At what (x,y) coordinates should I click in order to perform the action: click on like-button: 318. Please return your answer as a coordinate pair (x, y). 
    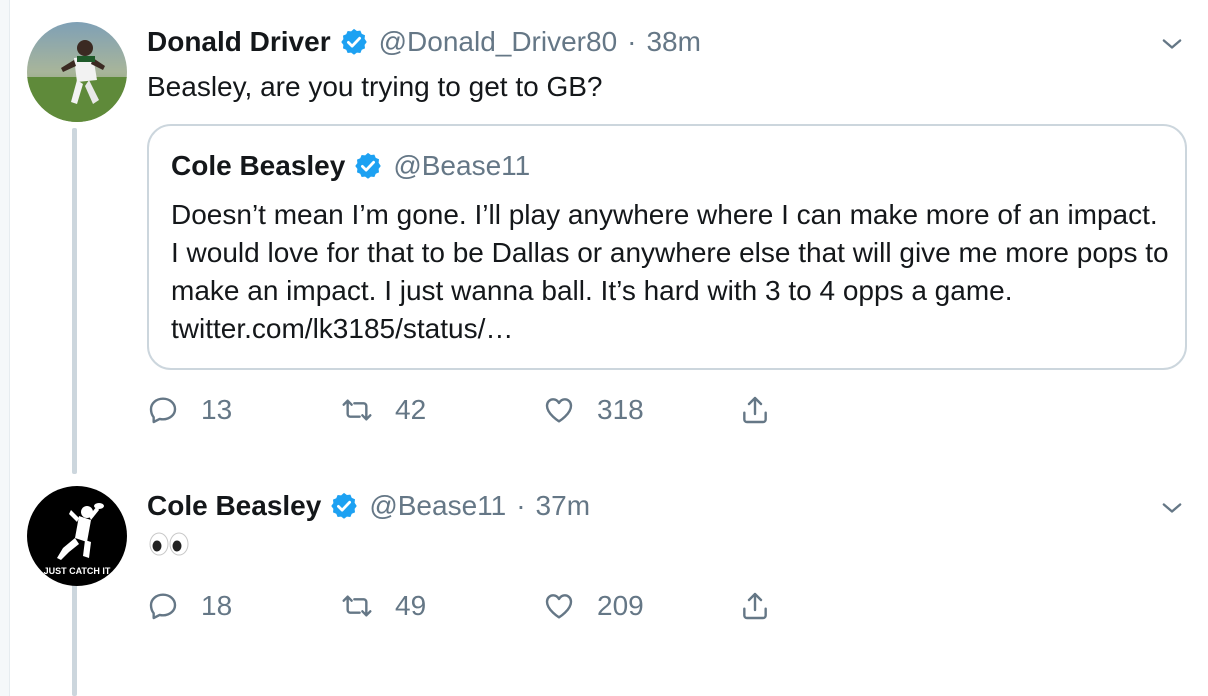
    Looking at the image, I should click on (593, 410).